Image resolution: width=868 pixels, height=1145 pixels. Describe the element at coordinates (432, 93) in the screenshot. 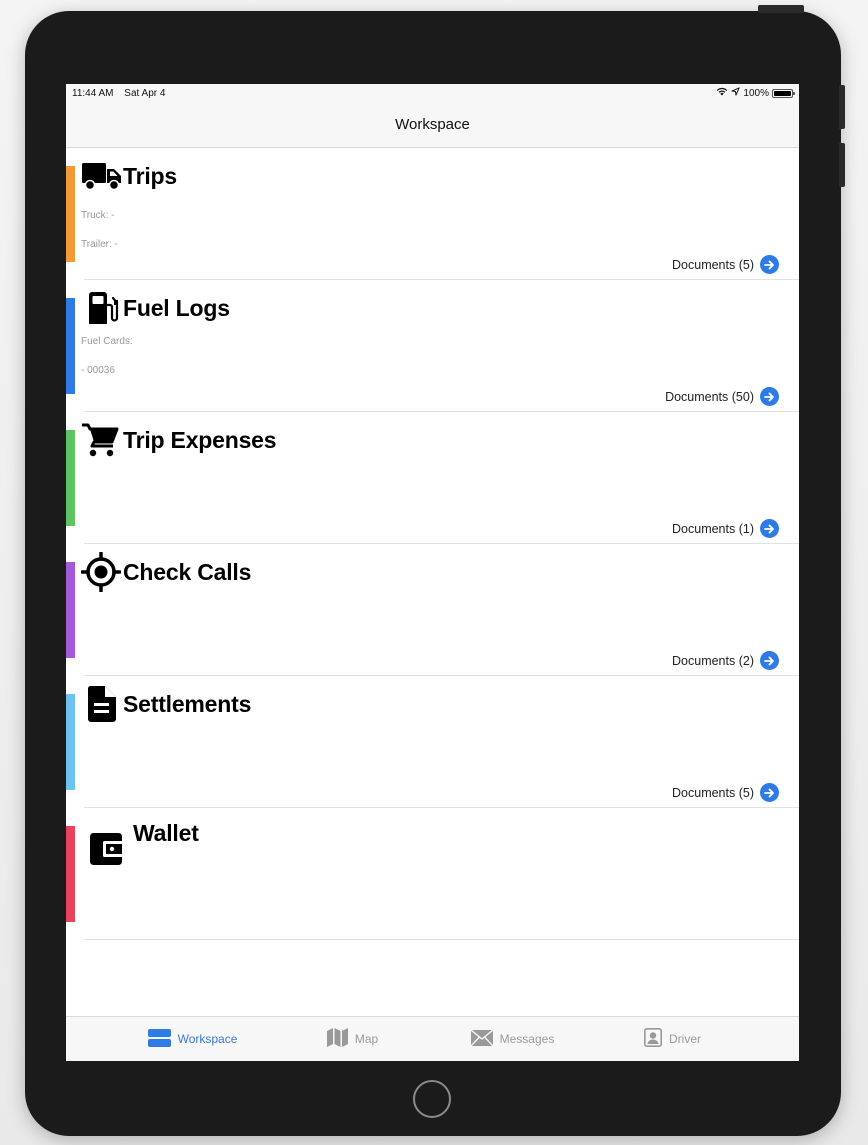

I see `status-bar: 11:44 AM Sat Apr 4 100%` at that location.